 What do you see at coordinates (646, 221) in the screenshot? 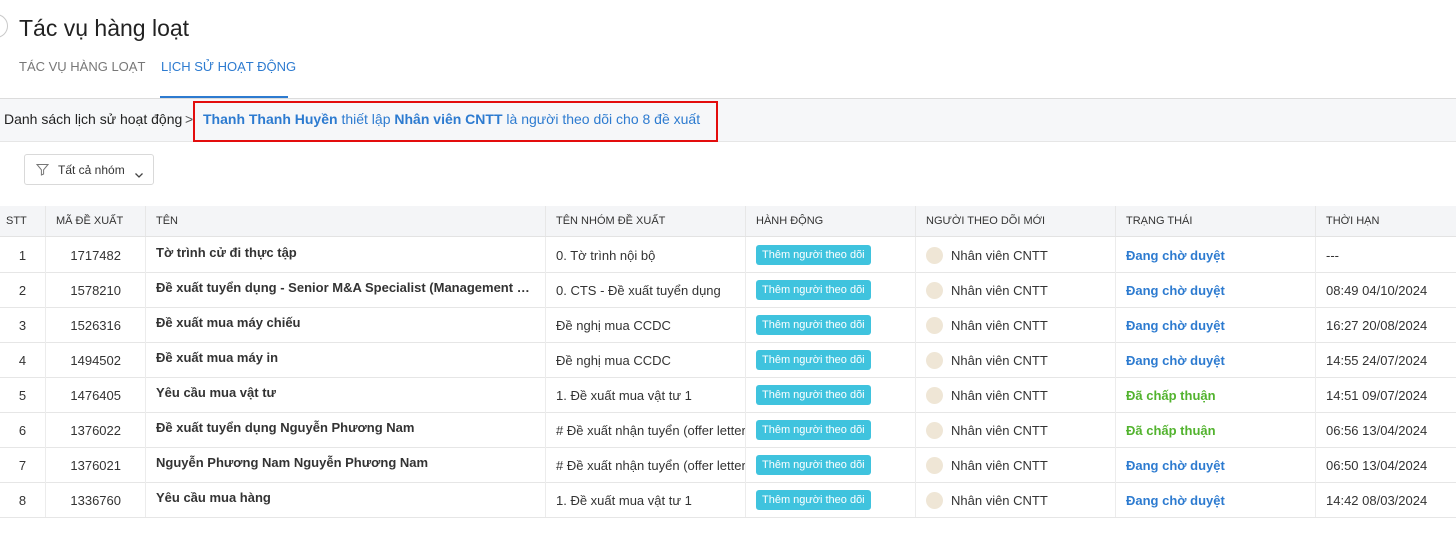
I see `header-group: TÊN NHÓM ĐỀ XUẤT` at bounding box center [646, 221].